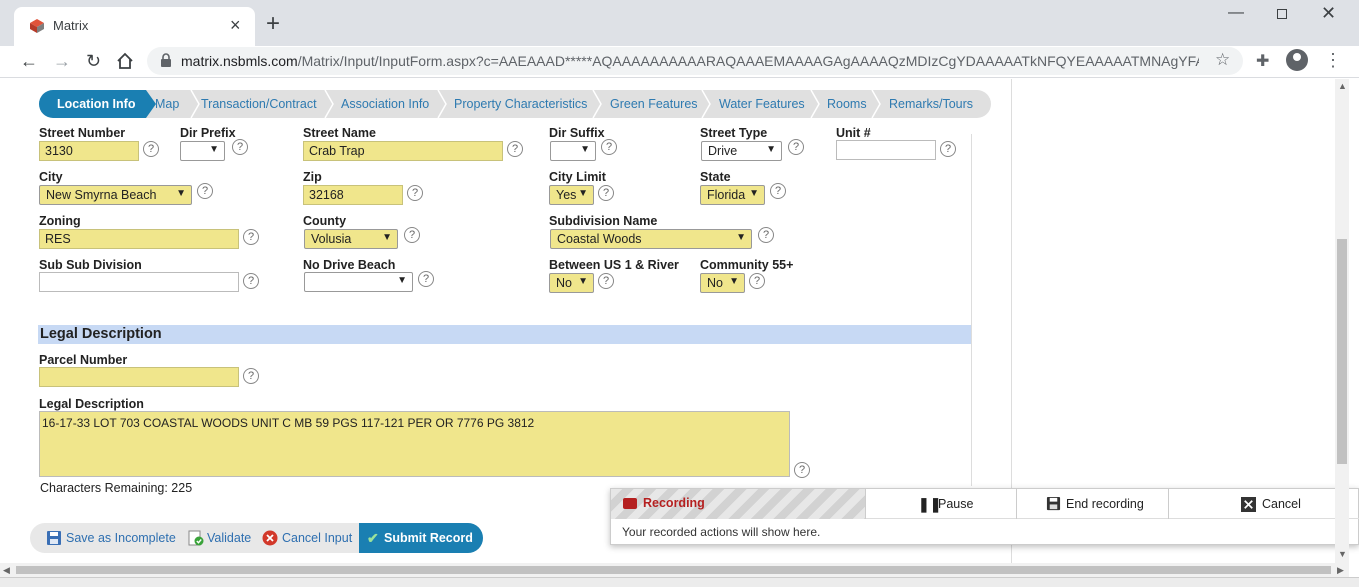  What do you see at coordinates (89, 151) in the screenshot?
I see `street-number-input: 3130` at bounding box center [89, 151].